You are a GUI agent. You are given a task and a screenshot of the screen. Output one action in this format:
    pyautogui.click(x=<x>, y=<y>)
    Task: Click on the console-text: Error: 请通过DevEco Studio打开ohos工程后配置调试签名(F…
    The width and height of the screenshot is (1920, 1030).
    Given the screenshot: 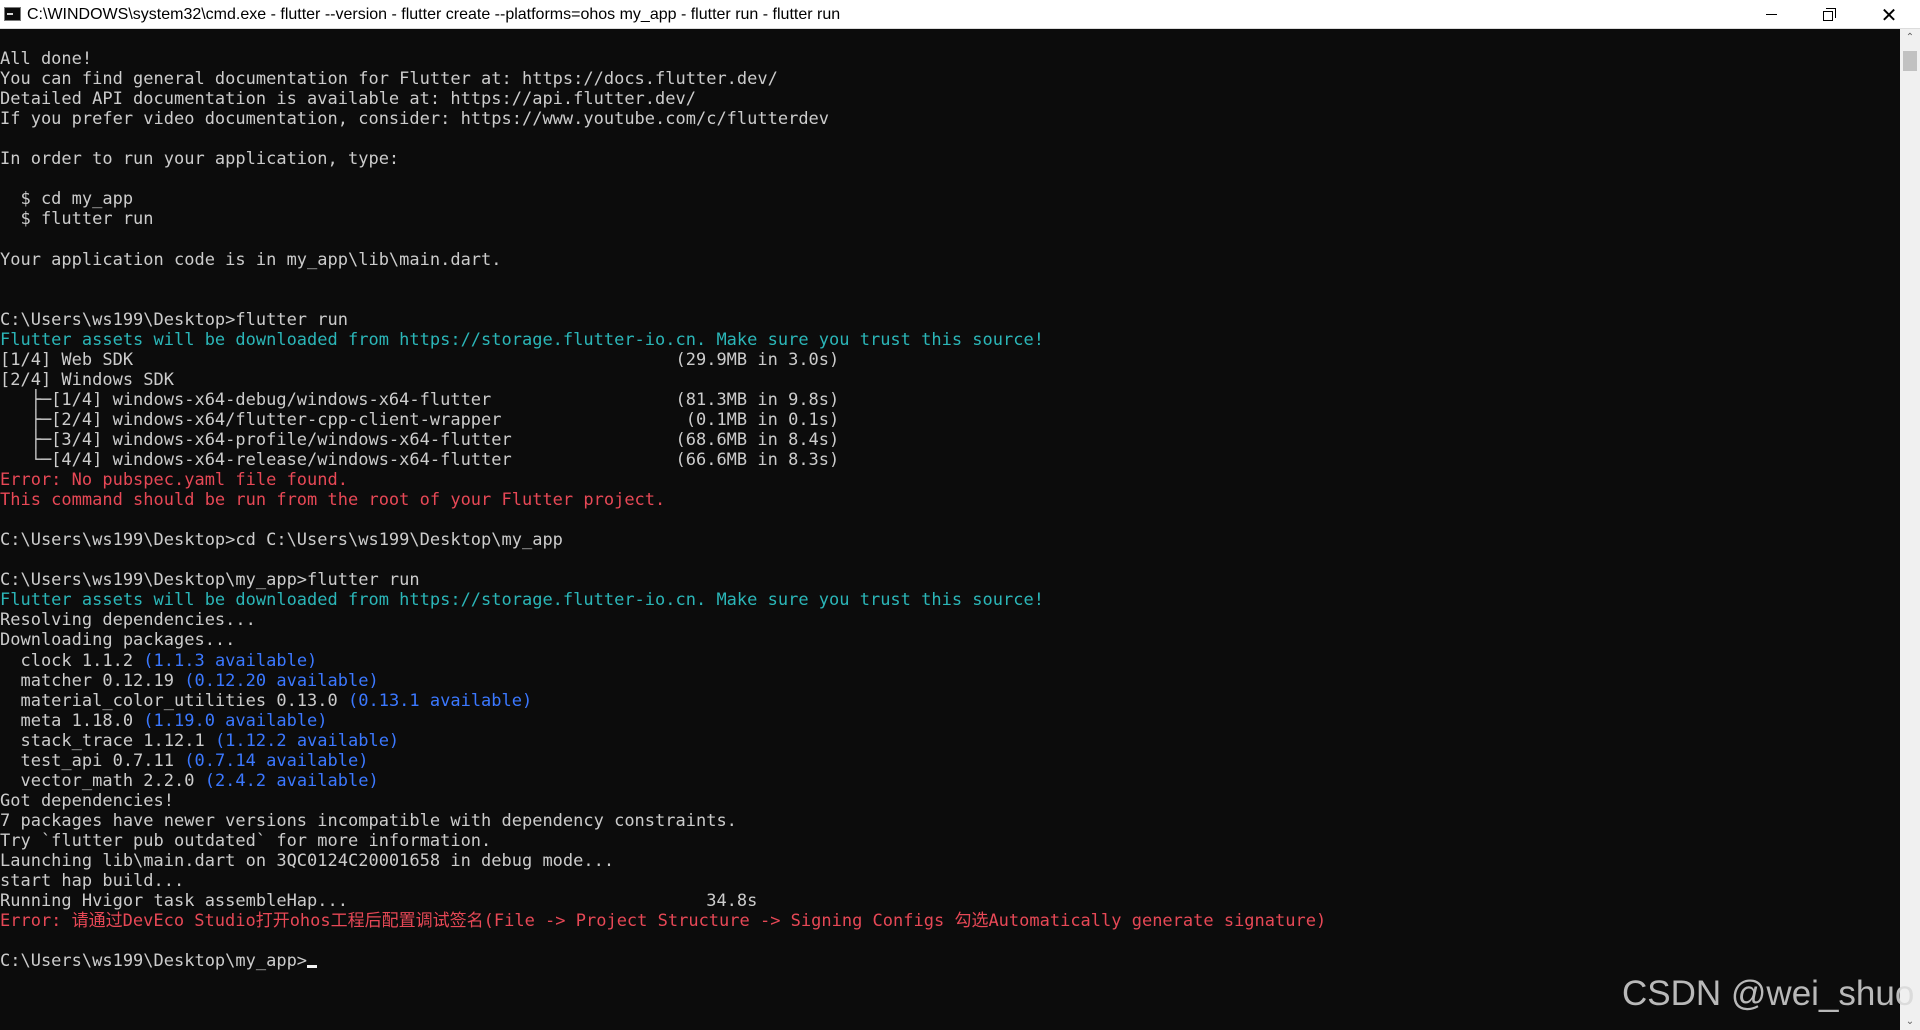 What is the action you would take?
    pyautogui.click(x=663, y=921)
    